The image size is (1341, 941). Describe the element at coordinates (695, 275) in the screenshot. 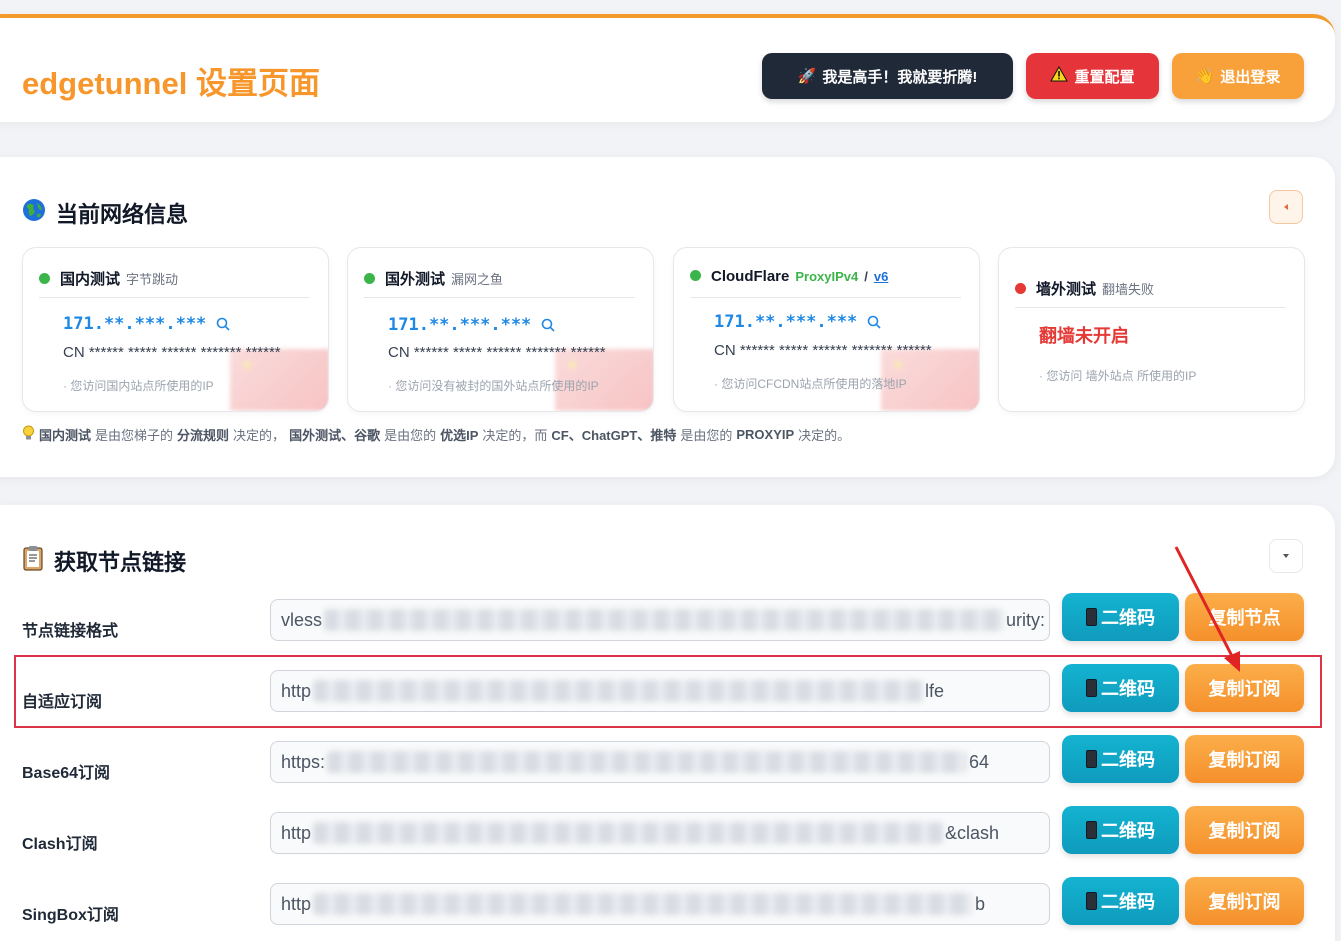

I see `status-dot-green` at that location.